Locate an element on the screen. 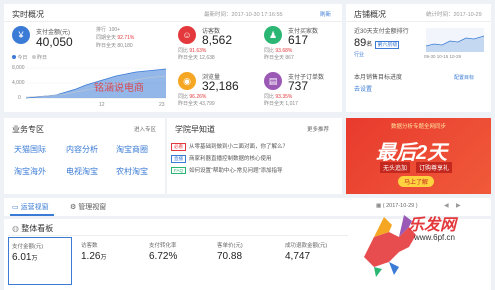 The image size is (495, 290). business-taobao-overseas: 淘宝海外 is located at coordinates (30, 171).